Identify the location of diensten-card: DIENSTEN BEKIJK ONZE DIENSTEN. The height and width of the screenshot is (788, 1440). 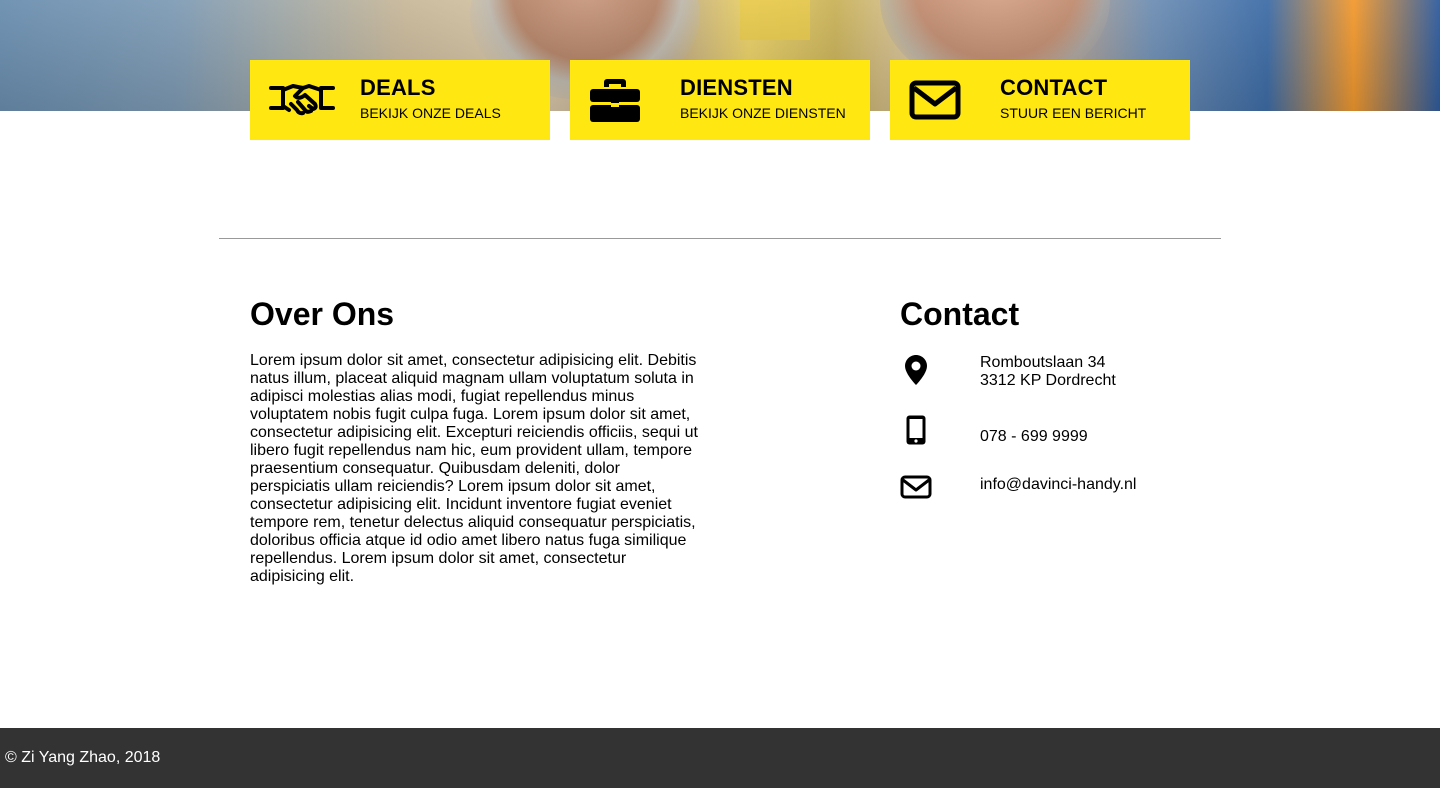
(720, 100).